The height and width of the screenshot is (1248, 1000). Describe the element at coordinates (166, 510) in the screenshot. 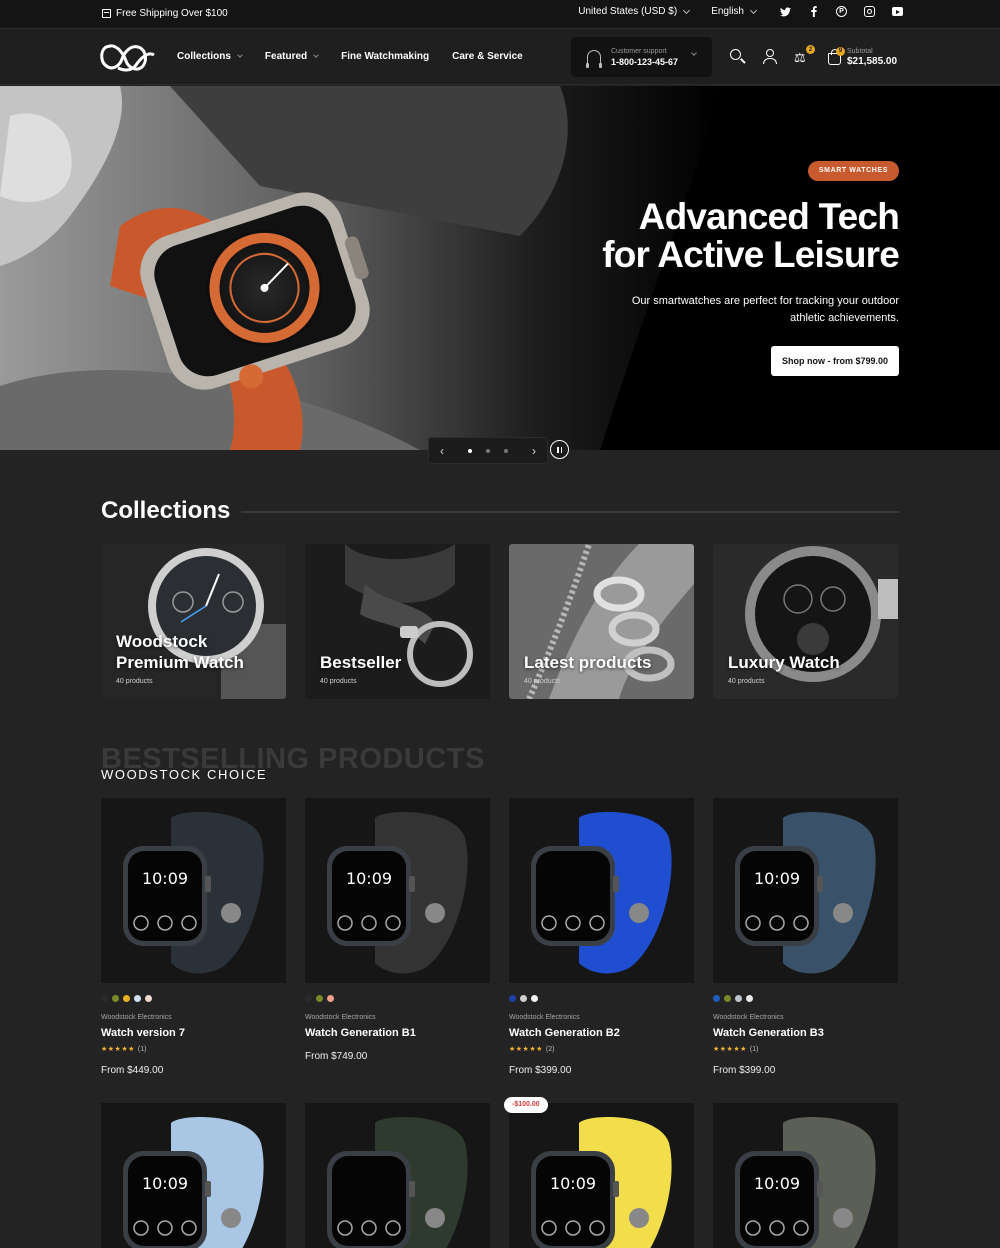

I see `collections-heading: Collections` at that location.